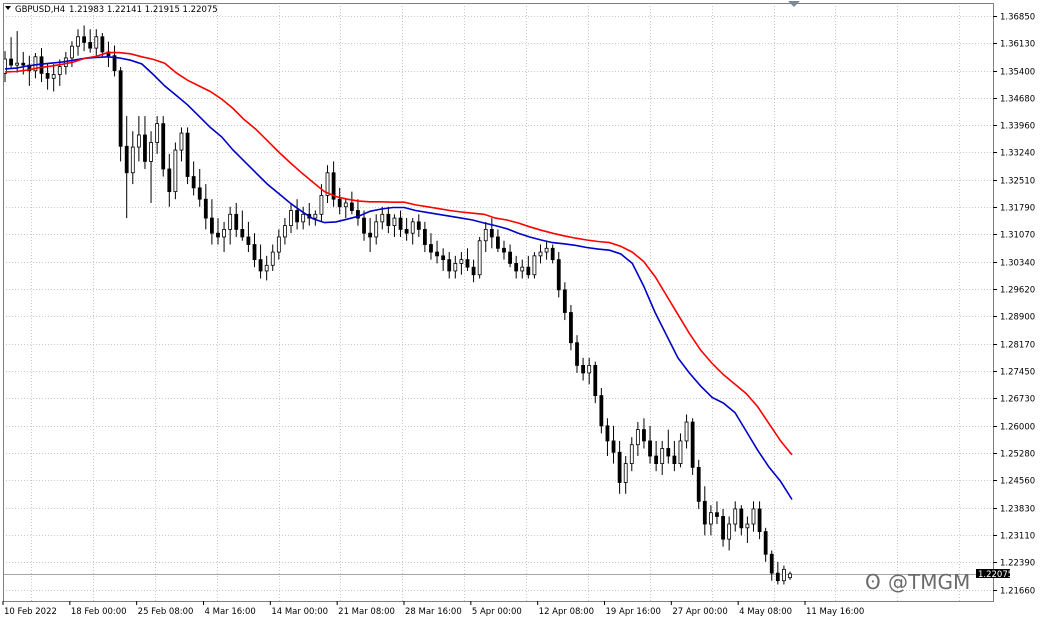 This screenshot has height=623, width=1041. What do you see at coordinates (8, 8) in the screenshot?
I see `symbol-dropdown-icon` at bounding box center [8, 8].